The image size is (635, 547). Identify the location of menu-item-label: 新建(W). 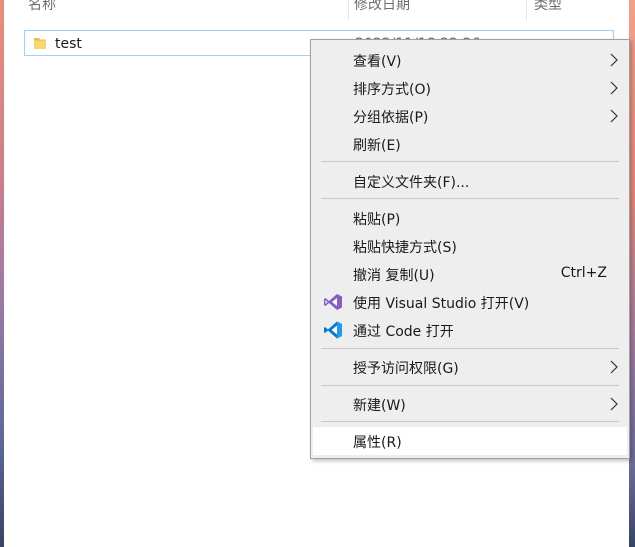
(379, 406).